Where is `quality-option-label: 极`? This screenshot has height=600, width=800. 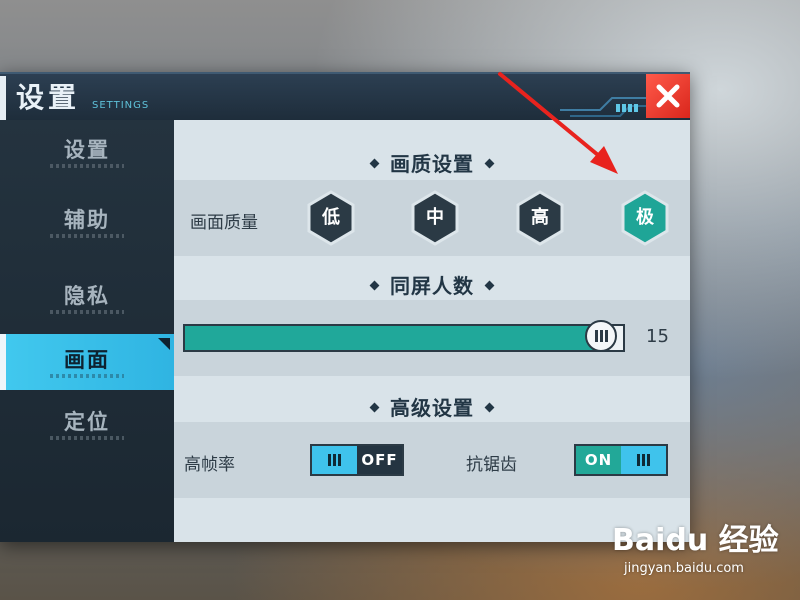 quality-option-label: 极 is located at coordinates (645, 217).